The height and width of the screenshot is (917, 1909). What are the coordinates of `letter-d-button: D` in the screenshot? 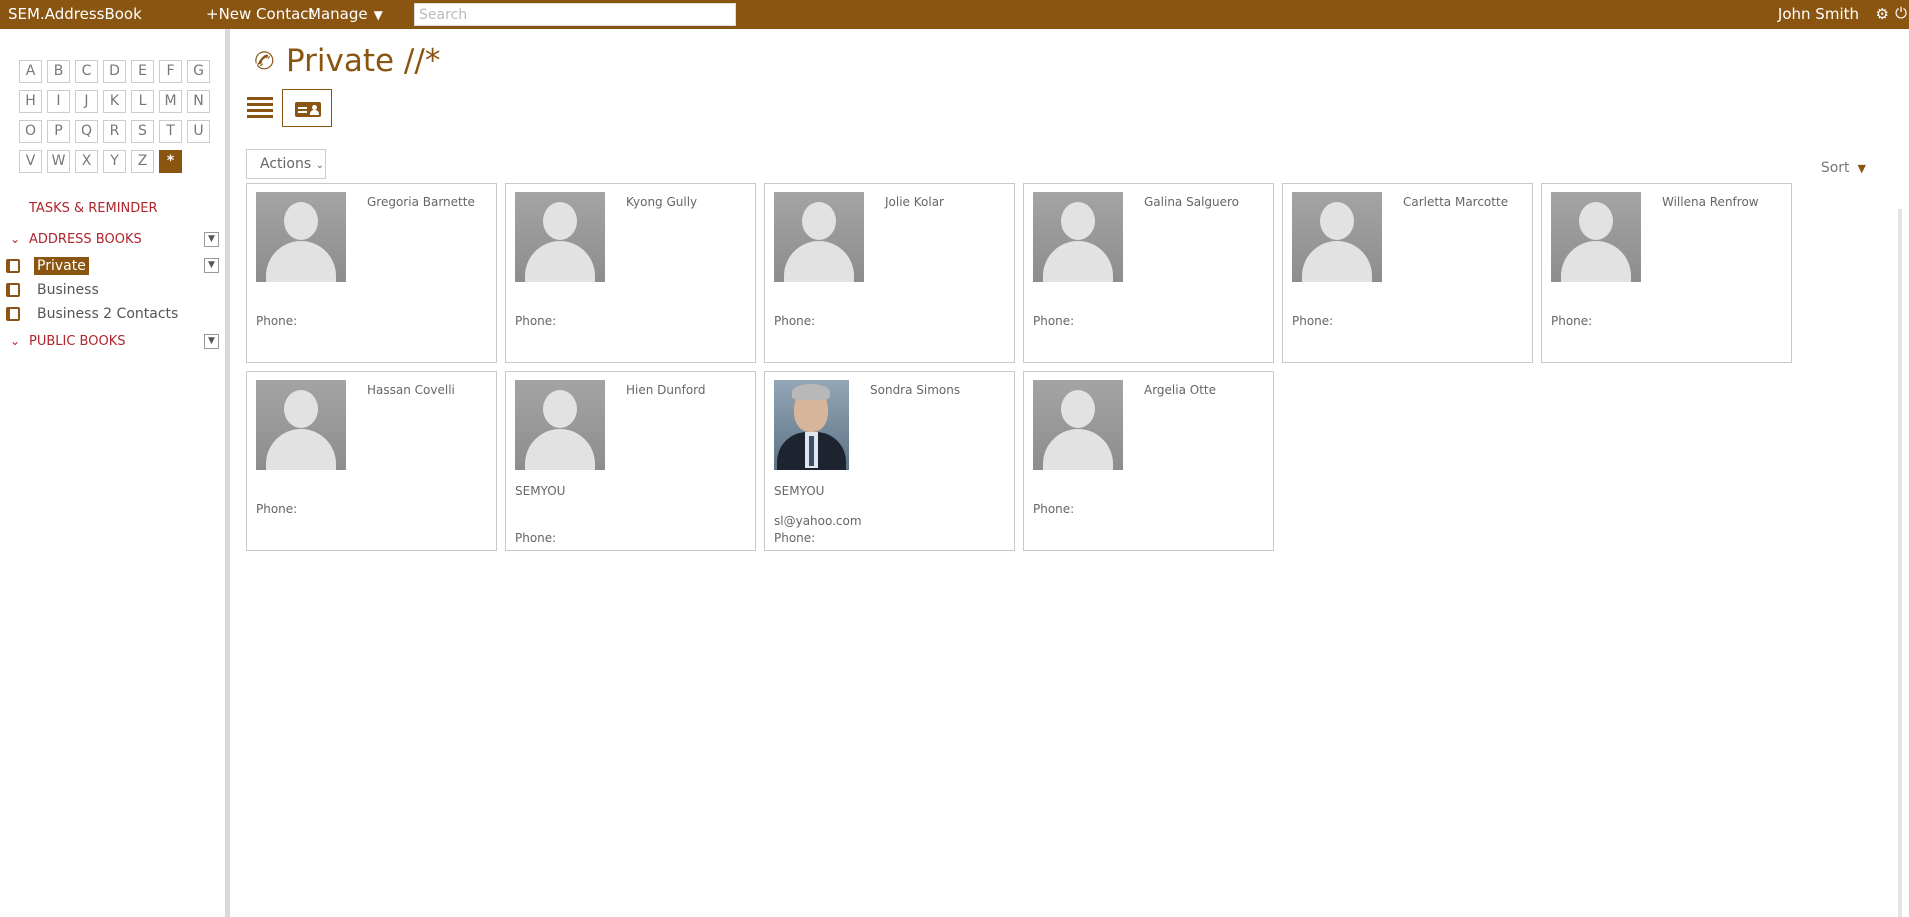 It's located at (114, 71).